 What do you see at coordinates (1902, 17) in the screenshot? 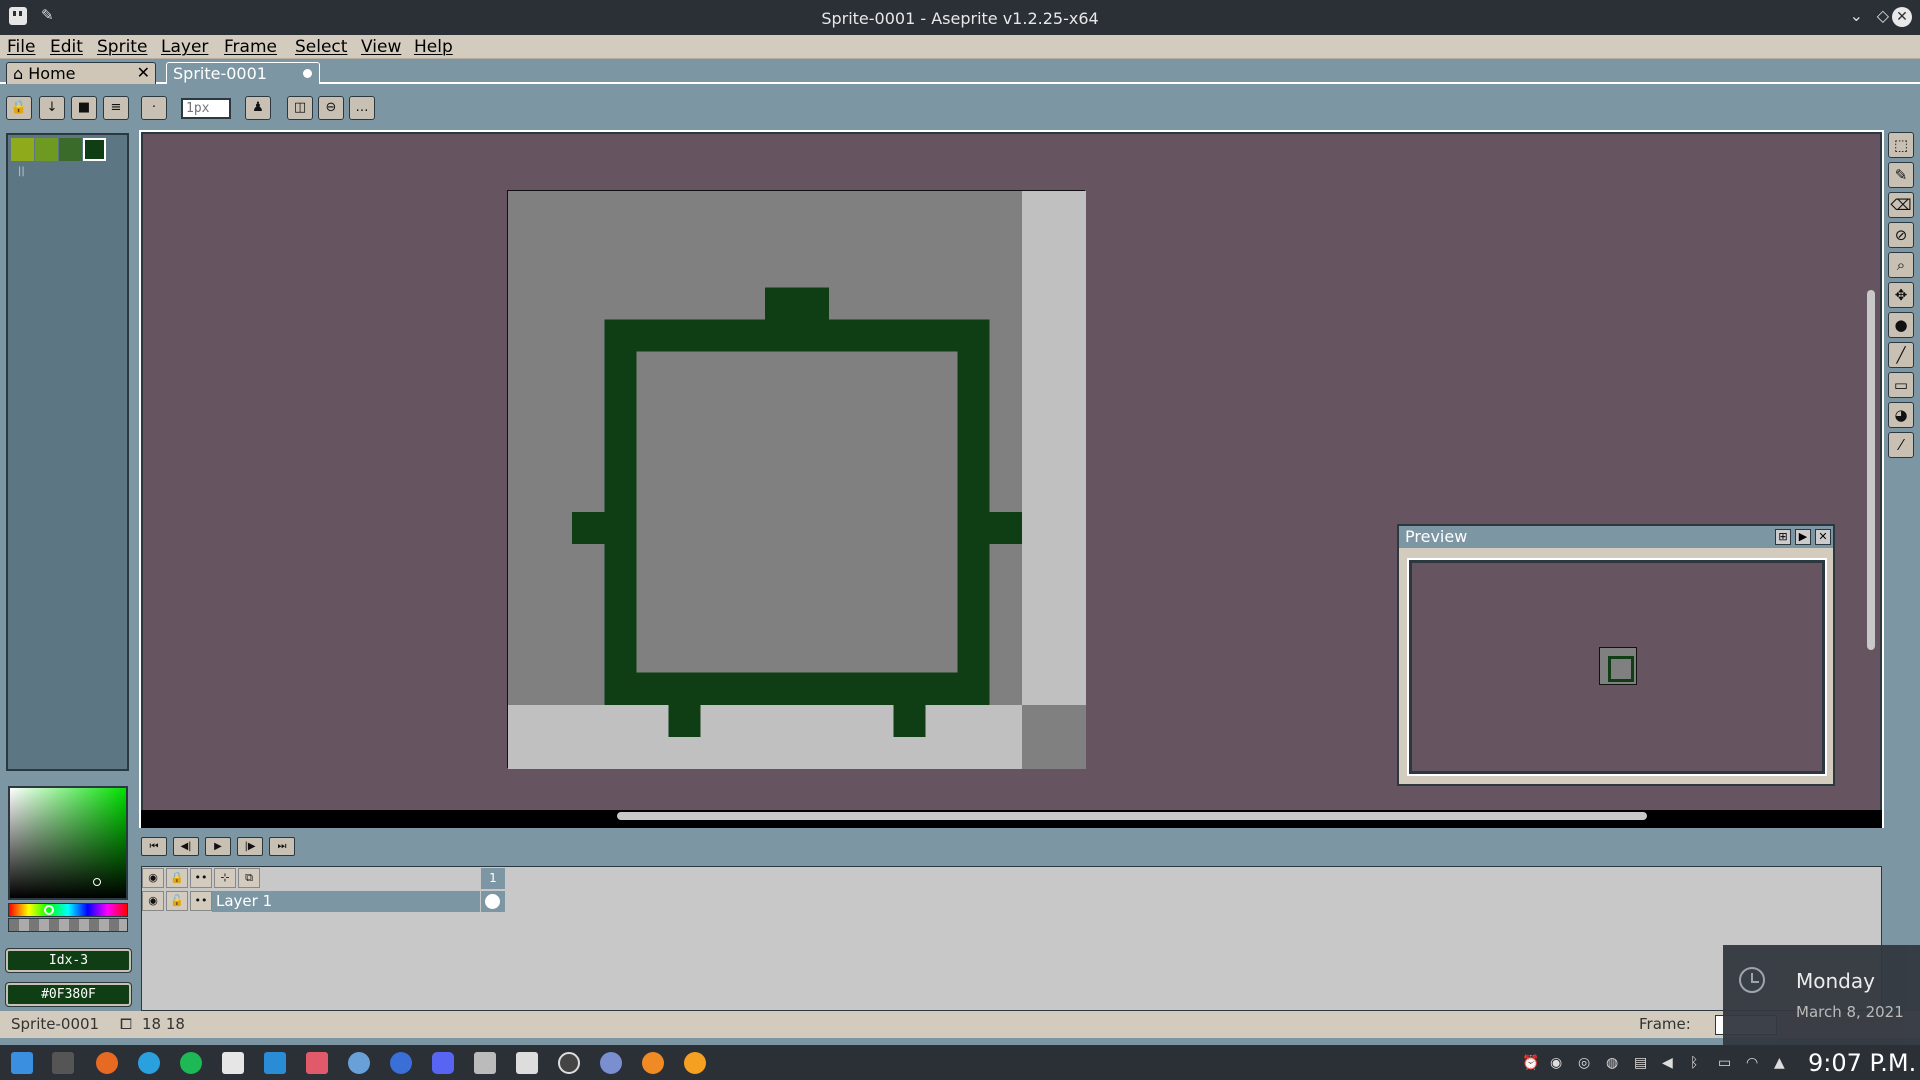
I see `close-window-button: ✕` at bounding box center [1902, 17].